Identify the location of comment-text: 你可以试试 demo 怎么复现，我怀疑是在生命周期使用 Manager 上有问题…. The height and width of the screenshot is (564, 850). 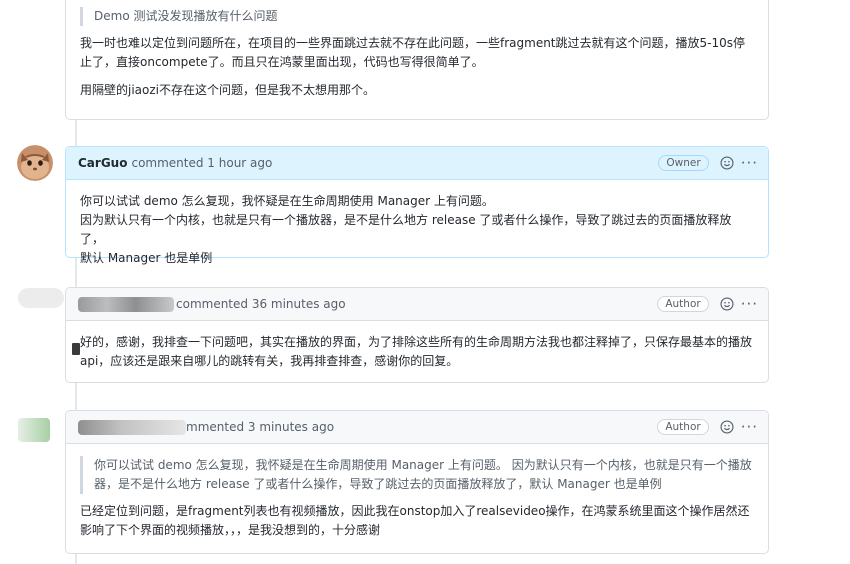
(287, 201).